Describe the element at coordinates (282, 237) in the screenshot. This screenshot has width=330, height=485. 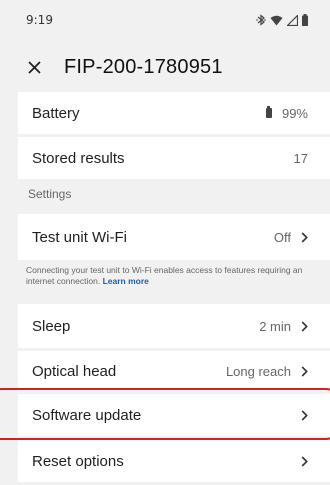
I see `test-unit-wifi-value: Off` at that location.